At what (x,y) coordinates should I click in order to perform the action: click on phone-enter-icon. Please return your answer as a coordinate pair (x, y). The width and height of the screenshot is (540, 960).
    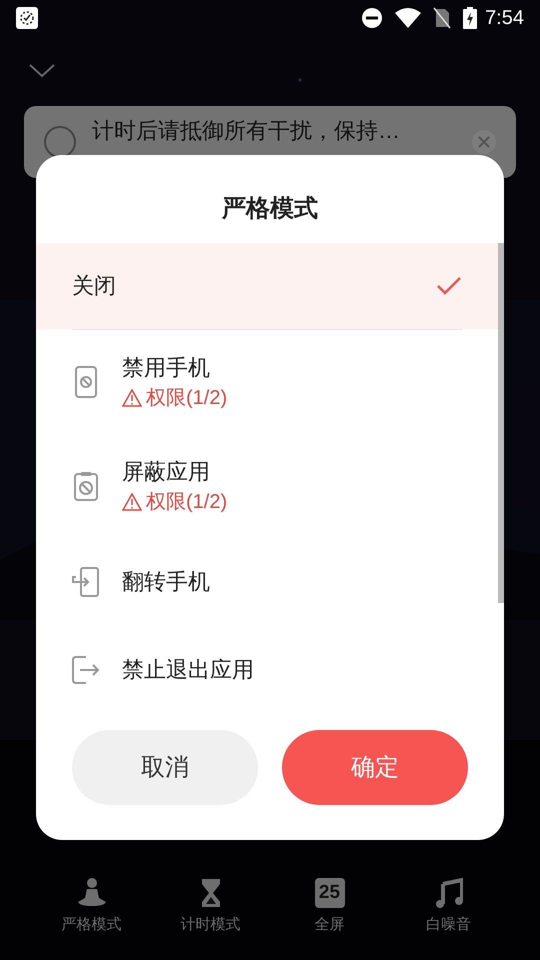
    Looking at the image, I should click on (86, 582).